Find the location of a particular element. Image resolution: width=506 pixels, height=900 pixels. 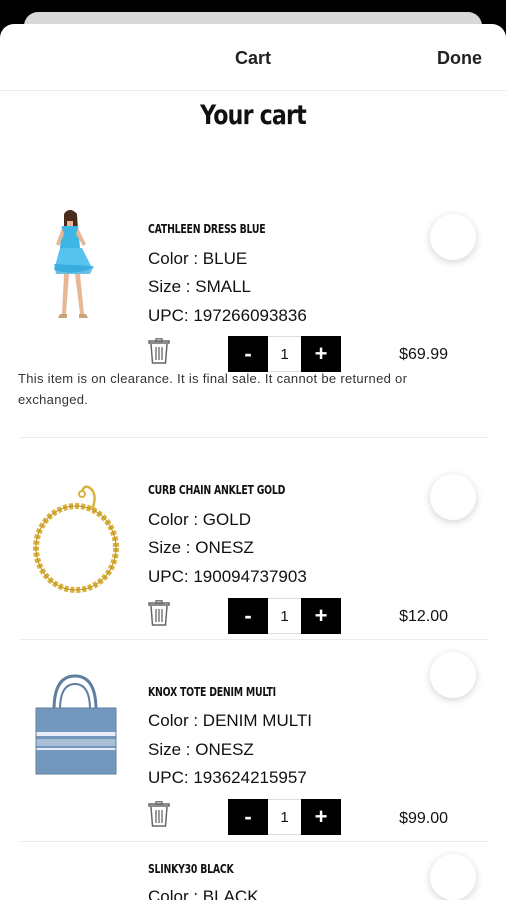

product-color: Color : DENIM MULTI is located at coordinates (230, 720).